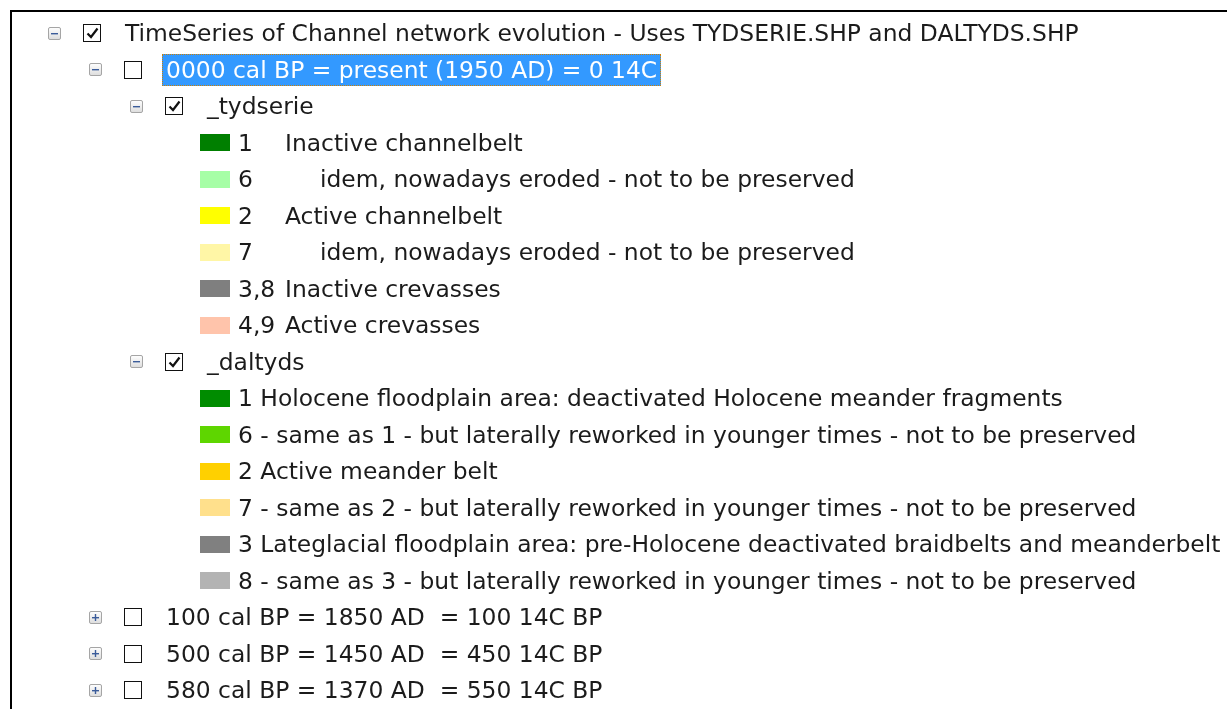 This screenshot has height=709, width=1227. I want to click on tree-item-label: 100 cal BP = 1850 AD = 100 14C BP, so click(384, 617).